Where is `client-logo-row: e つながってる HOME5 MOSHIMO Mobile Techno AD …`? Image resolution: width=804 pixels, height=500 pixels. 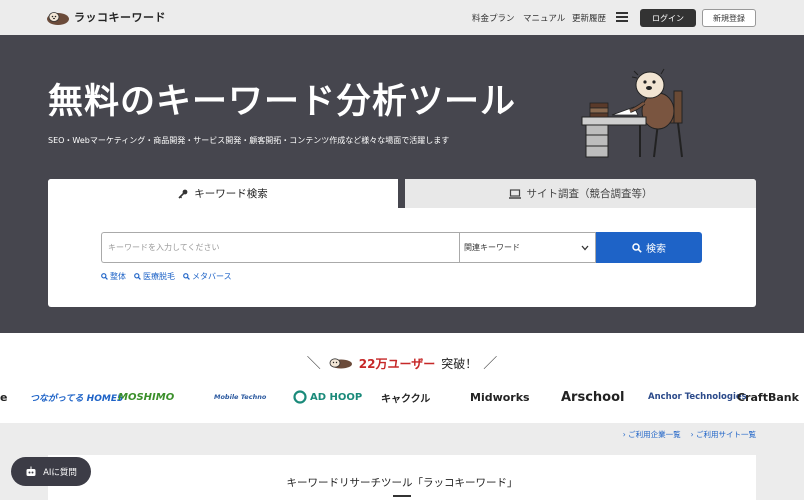
client-logo-row: e つながってる HOME5 MOSHIMO Mobile Techno AD … is located at coordinates (402, 397).